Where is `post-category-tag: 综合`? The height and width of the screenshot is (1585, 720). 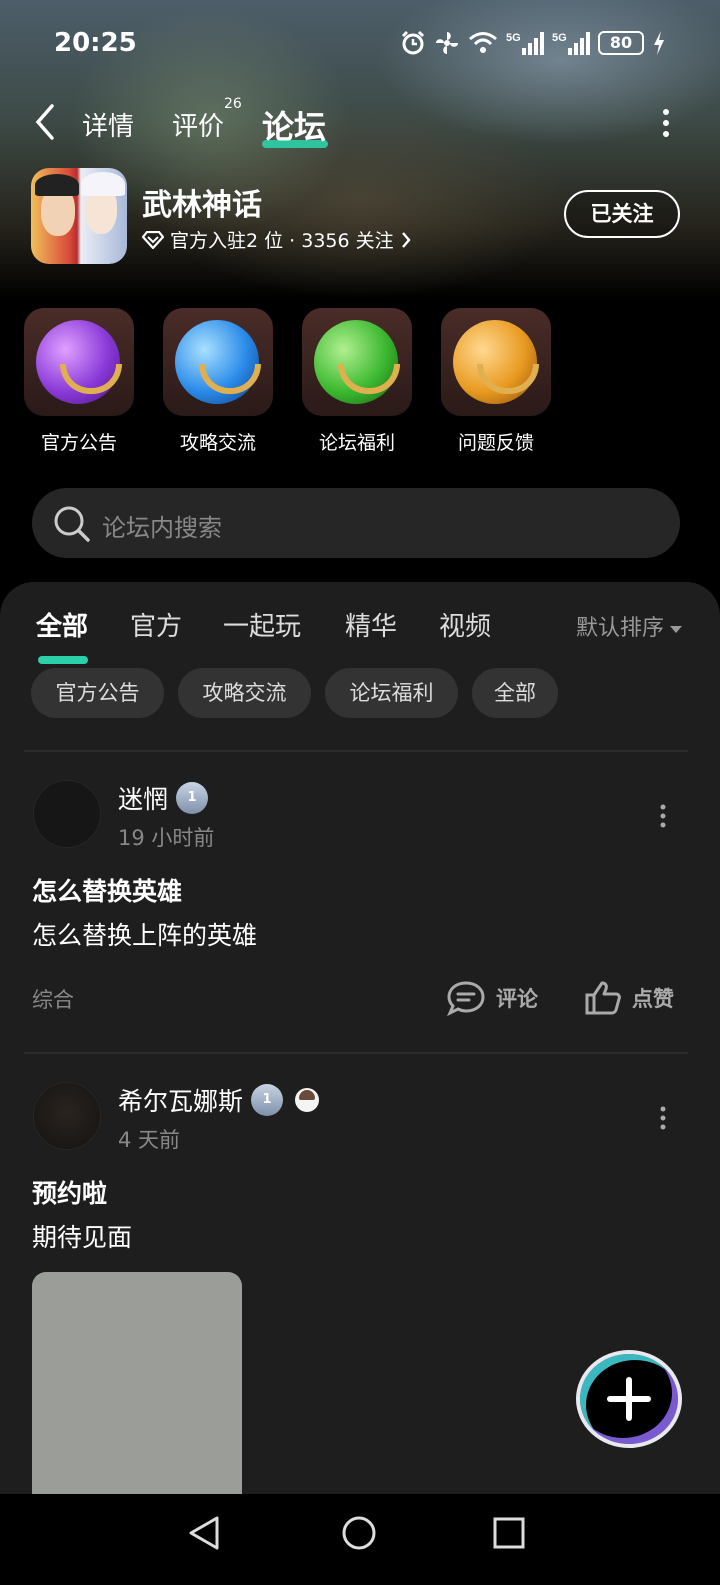
post-category-tag: 综合 is located at coordinates (53, 1000).